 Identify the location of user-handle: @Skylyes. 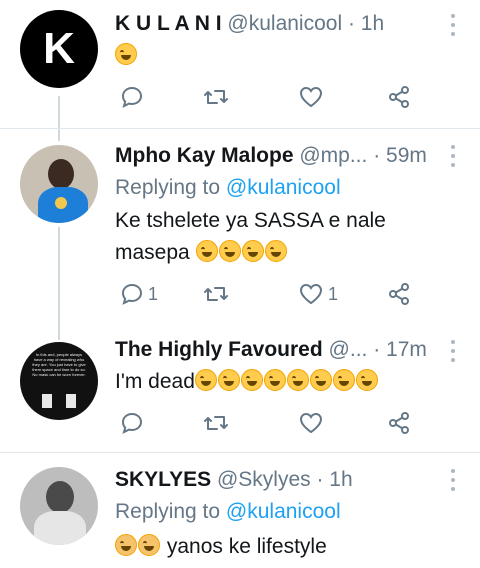
(264, 479).